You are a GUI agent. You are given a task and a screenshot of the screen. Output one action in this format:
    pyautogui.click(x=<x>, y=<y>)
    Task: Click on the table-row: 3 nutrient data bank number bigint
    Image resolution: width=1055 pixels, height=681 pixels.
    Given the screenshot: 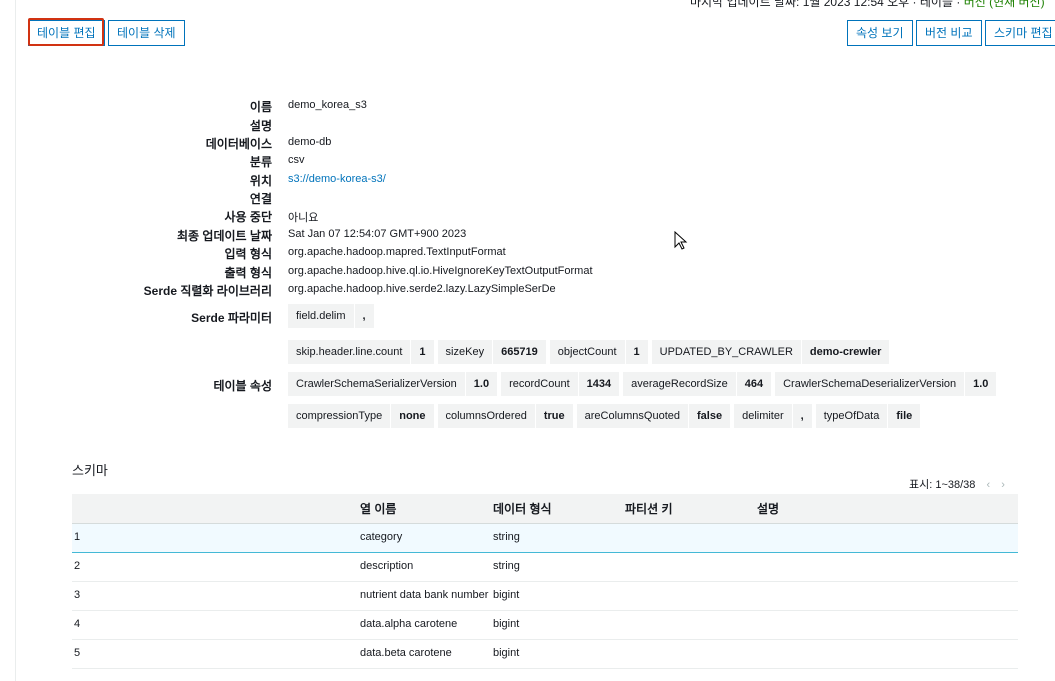 What is the action you would take?
    pyautogui.click(x=545, y=596)
    